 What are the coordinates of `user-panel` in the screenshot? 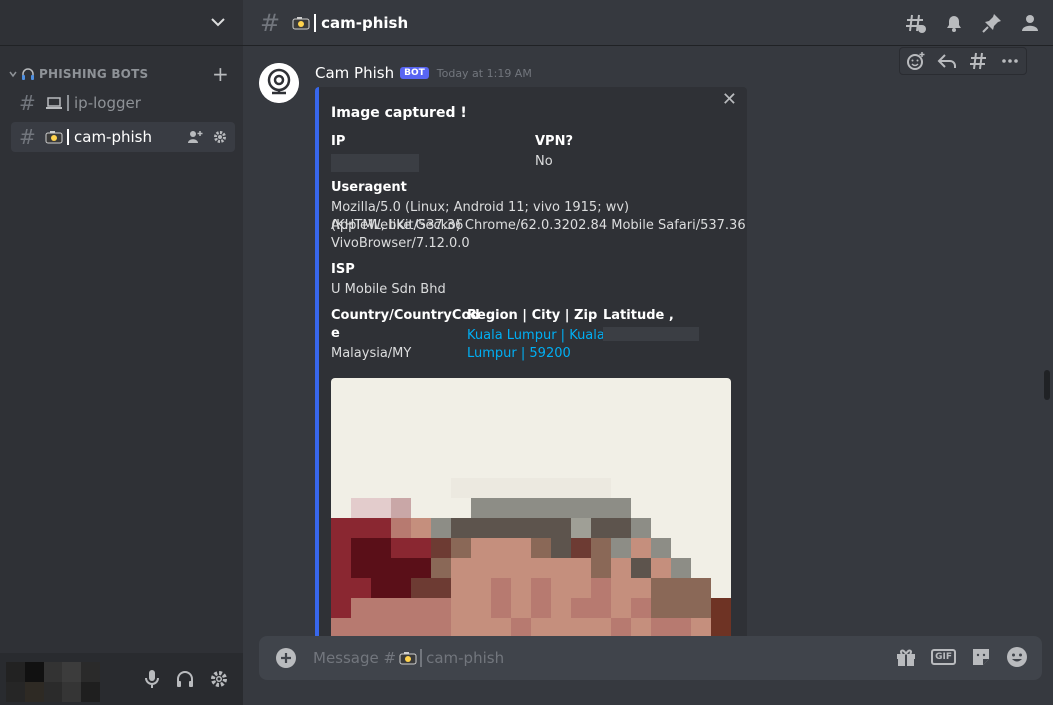 It's located at (121, 679).